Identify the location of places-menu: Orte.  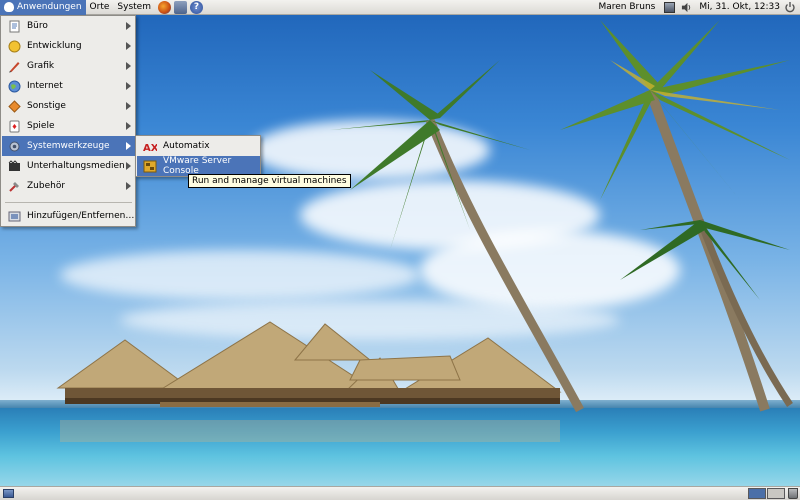
(100, 7).